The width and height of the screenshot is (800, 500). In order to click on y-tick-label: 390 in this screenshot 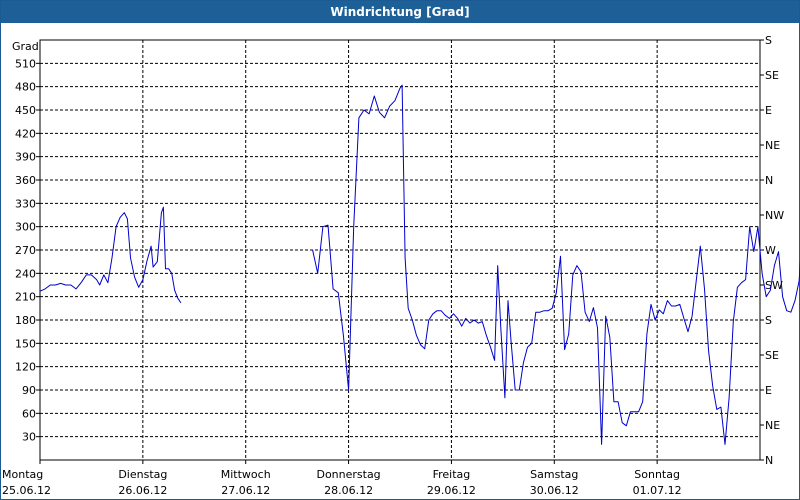, I will do `click(25, 157)`.